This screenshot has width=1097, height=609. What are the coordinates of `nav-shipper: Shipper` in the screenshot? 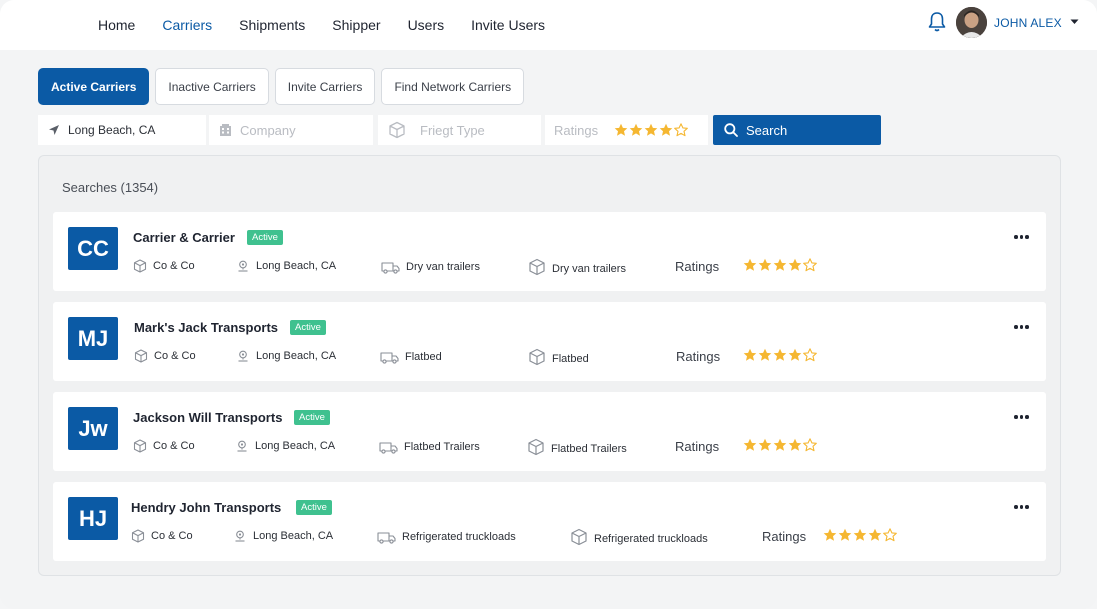 It's located at (356, 25).